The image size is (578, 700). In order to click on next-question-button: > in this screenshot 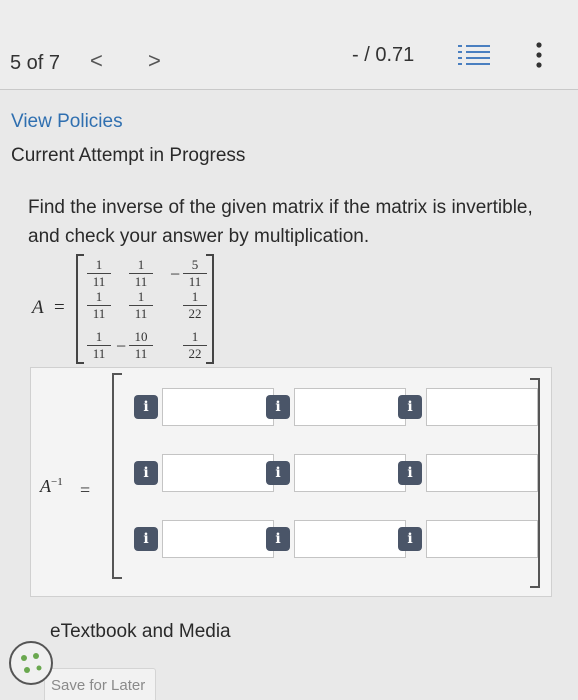, I will do `click(154, 61)`.